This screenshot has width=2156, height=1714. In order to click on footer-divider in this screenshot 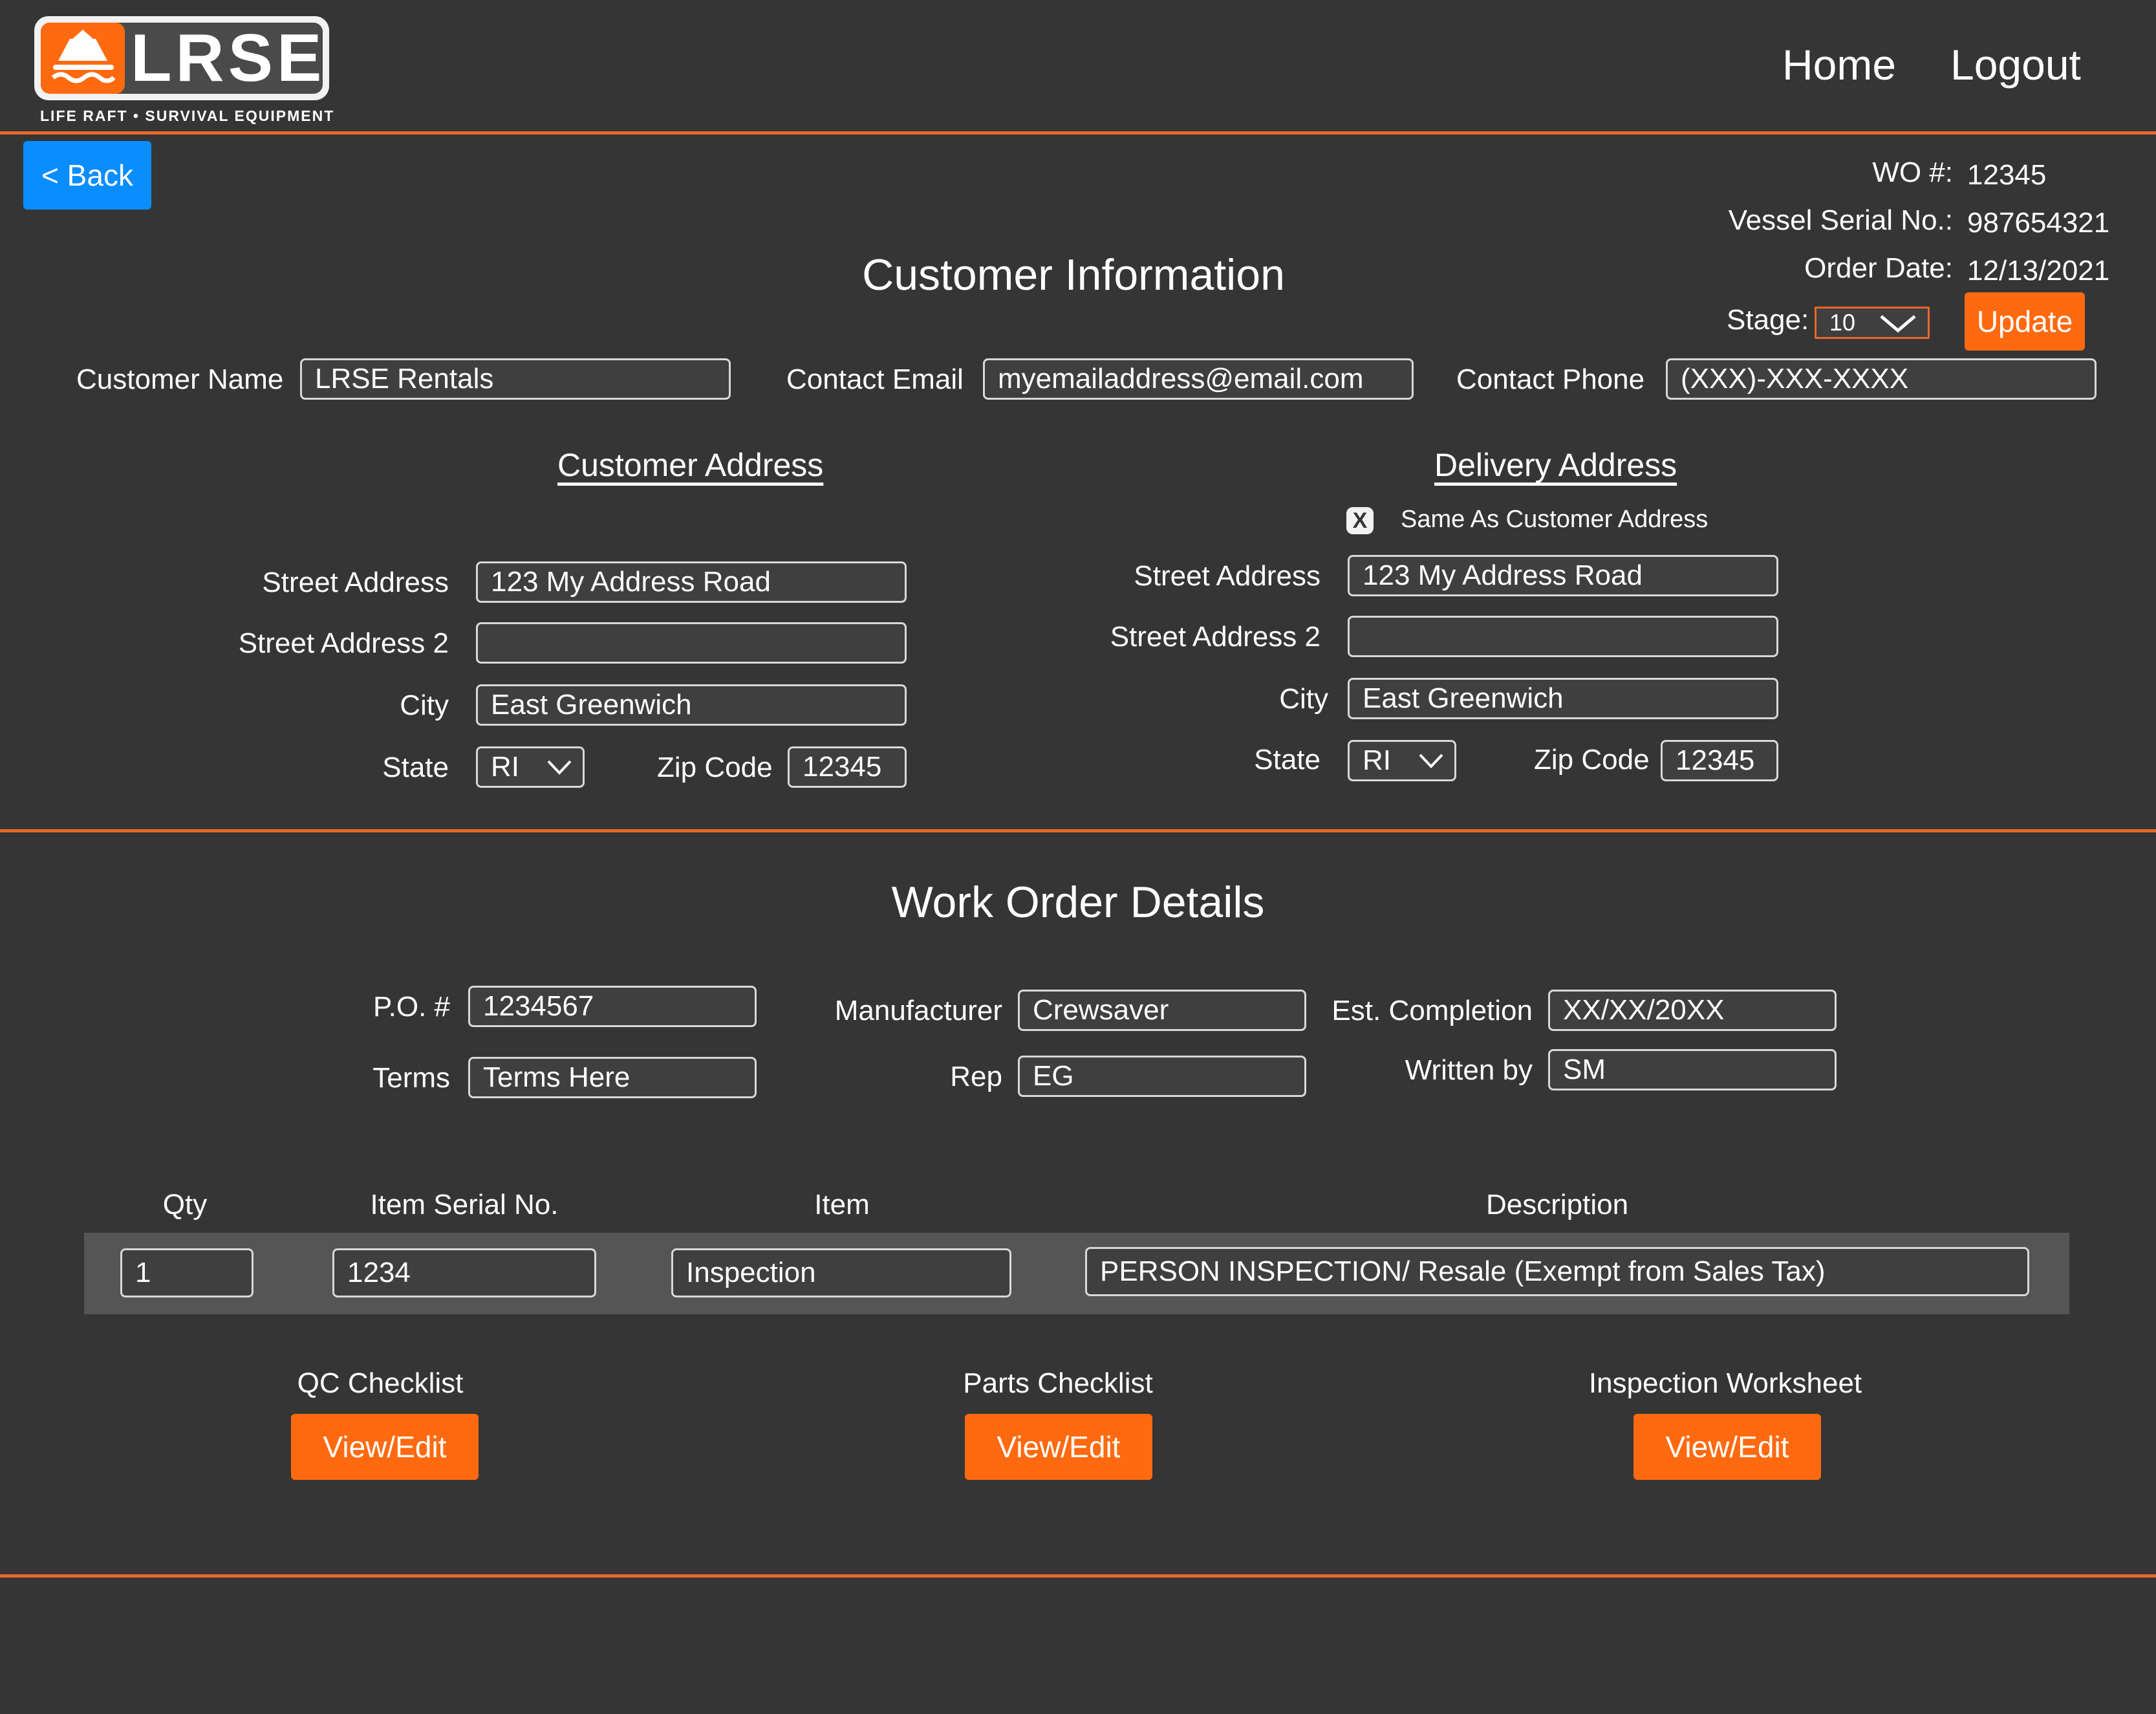, I will do `click(1078, 1576)`.